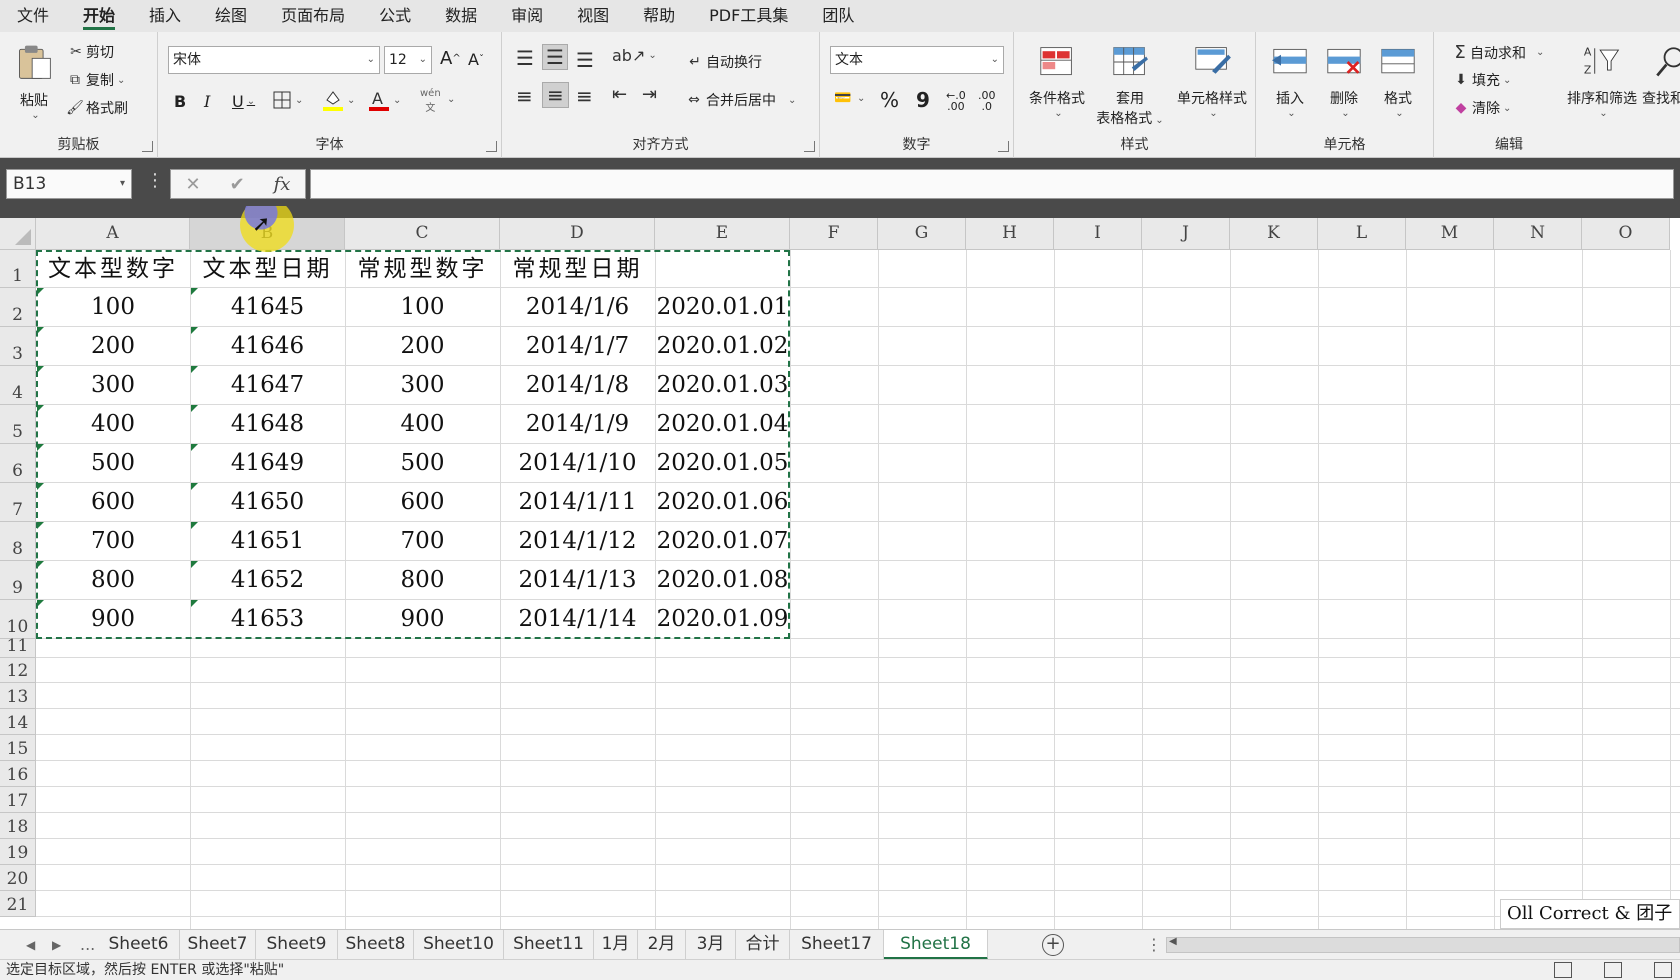 Image resolution: width=1680 pixels, height=980 pixels. Describe the element at coordinates (1613, 970) in the screenshot. I see `page-layout-view-icon` at that location.